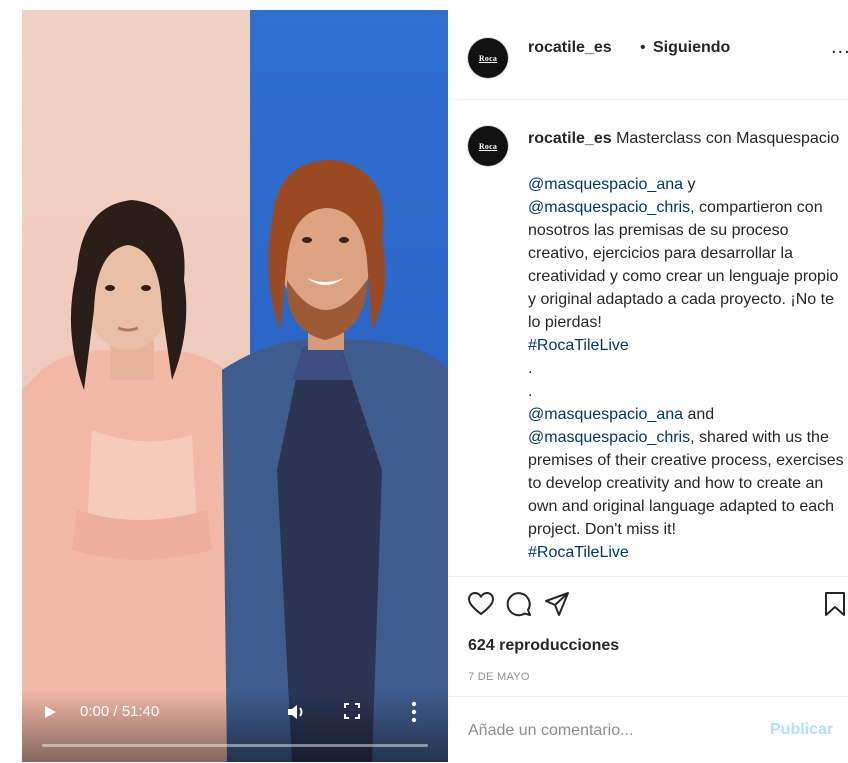 The image size is (848, 763). What do you see at coordinates (699, 414) in the screenshot?
I see `caption-text: and` at bounding box center [699, 414].